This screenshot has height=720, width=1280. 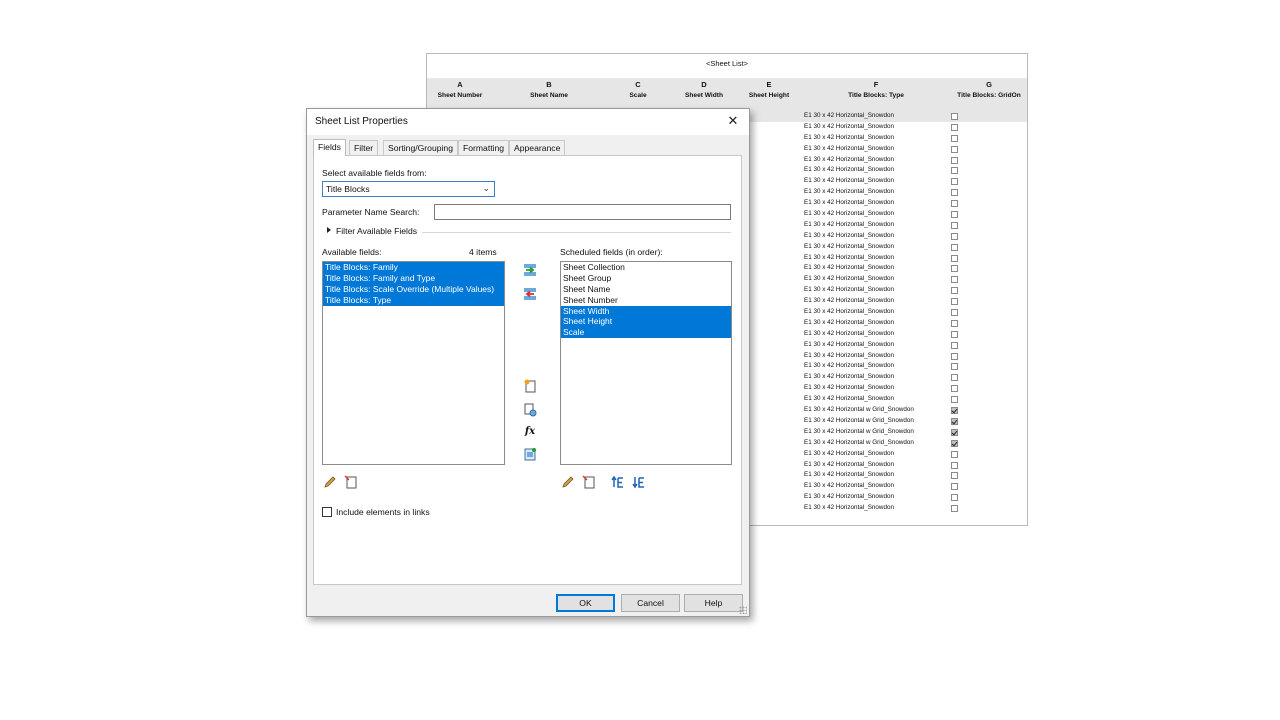 What do you see at coordinates (646, 278) in the screenshot?
I see `list-item: Sheet Group` at bounding box center [646, 278].